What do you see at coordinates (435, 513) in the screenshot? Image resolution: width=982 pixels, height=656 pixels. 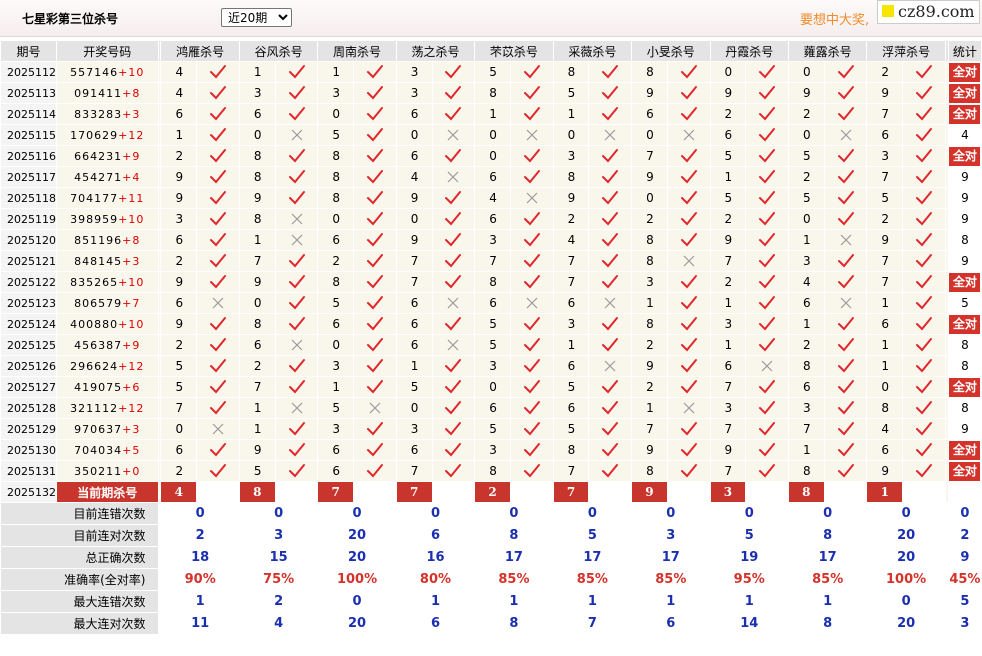 I see `stats-value: 0` at bounding box center [435, 513].